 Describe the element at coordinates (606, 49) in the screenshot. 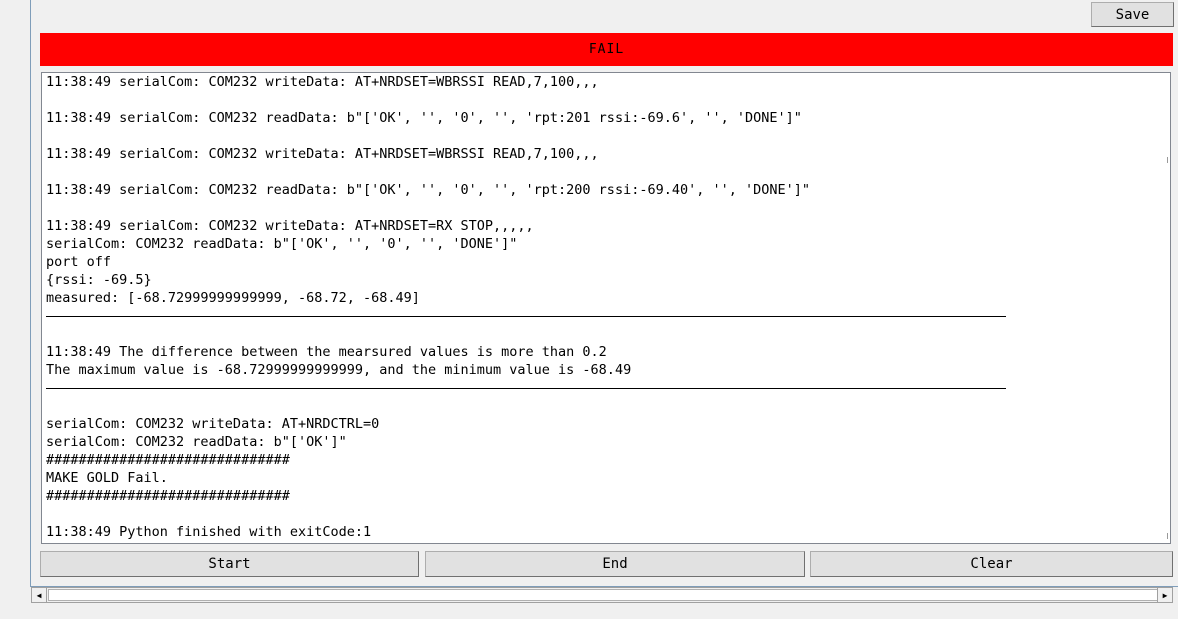

I see `status-banner: FAIL` at that location.